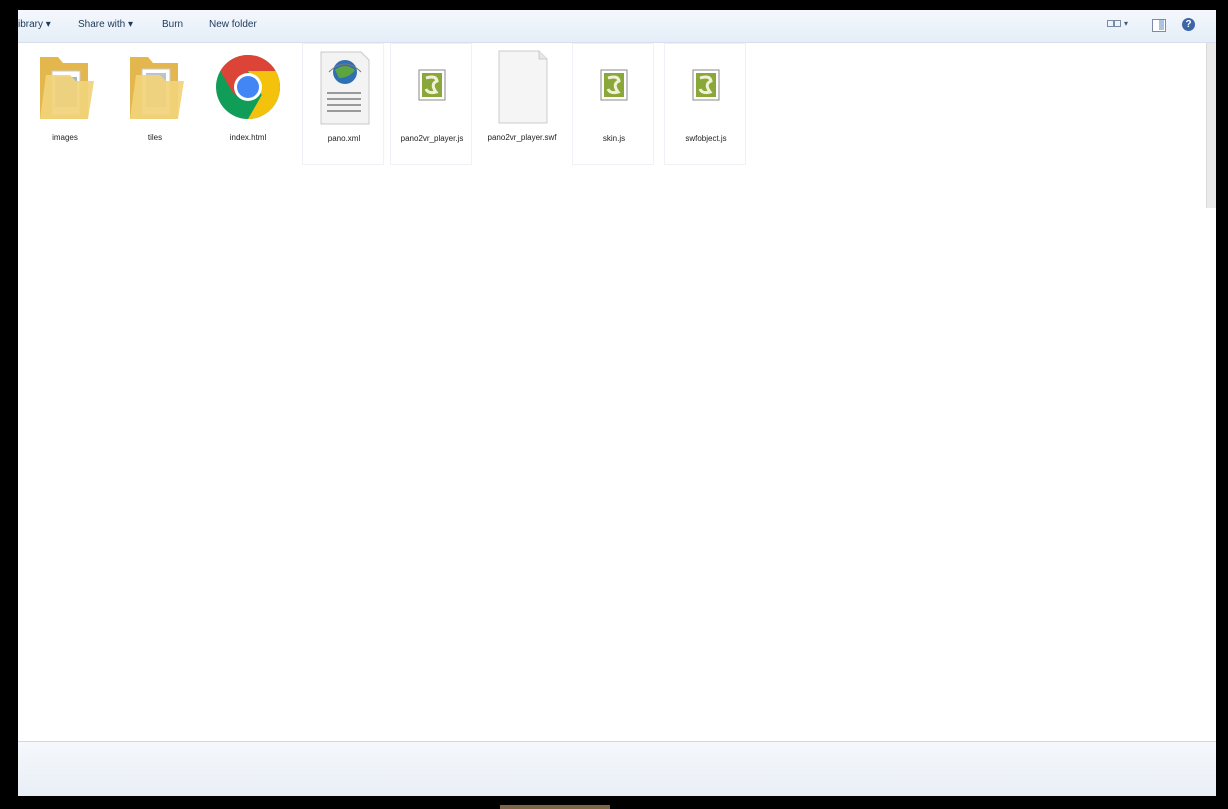 This screenshot has width=1228, height=809. Describe the element at coordinates (155, 137) in the screenshot. I see `file-name: tiles` at that location.